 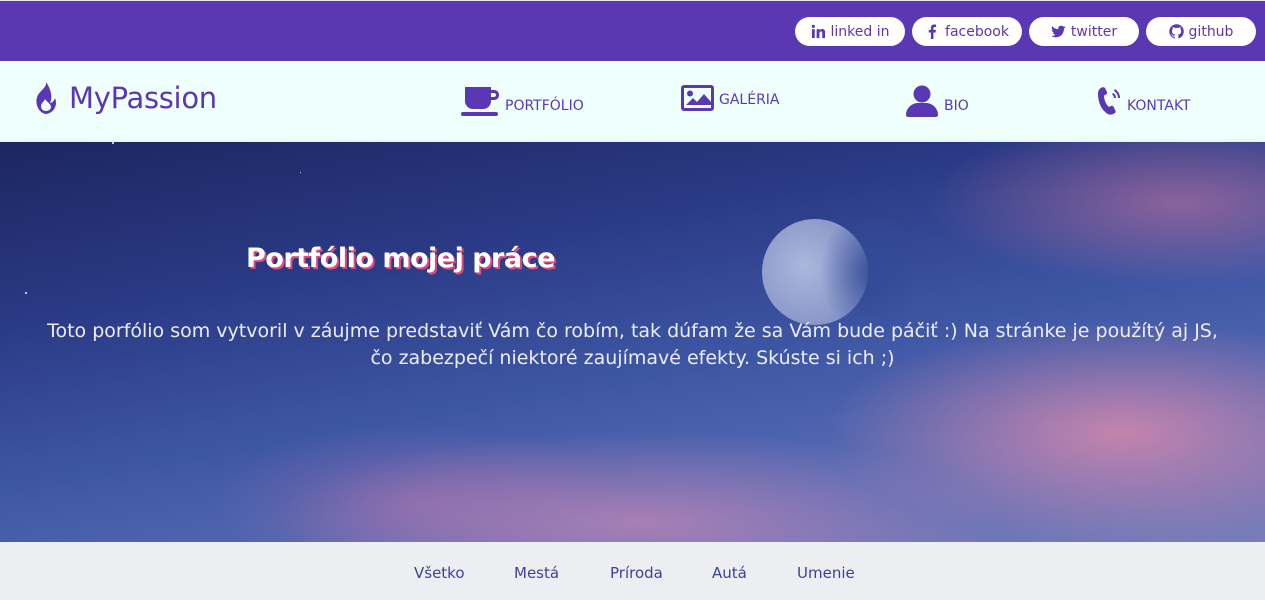 I want to click on facebook-icon, so click(x=932, y=31).